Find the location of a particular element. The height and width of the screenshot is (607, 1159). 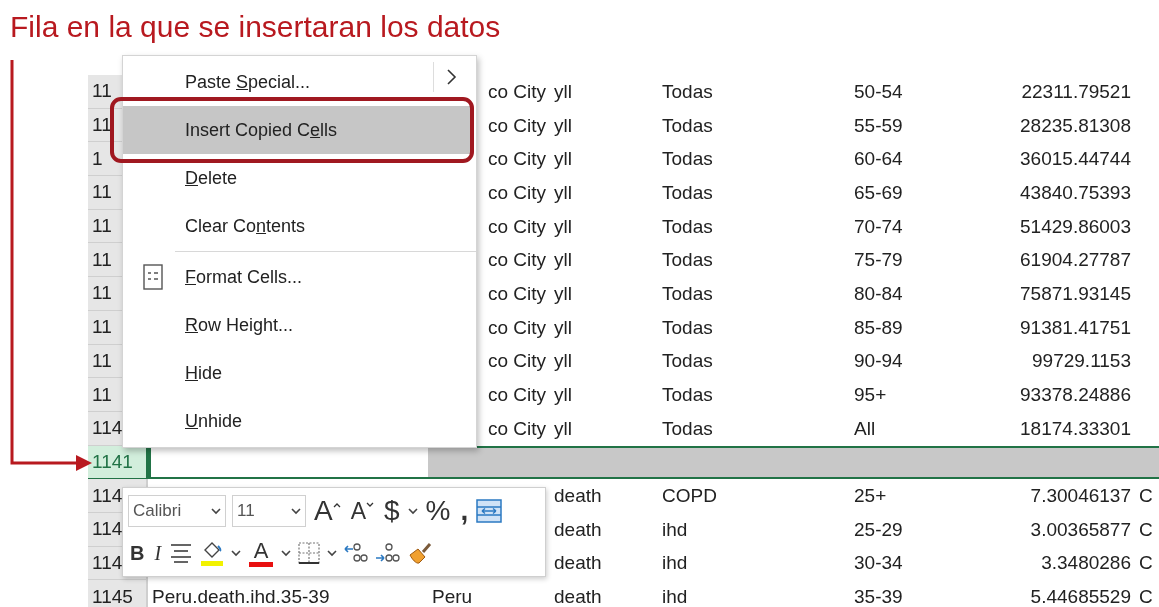

table-cell-text: 65-69 is located at coordinates (878, 192).